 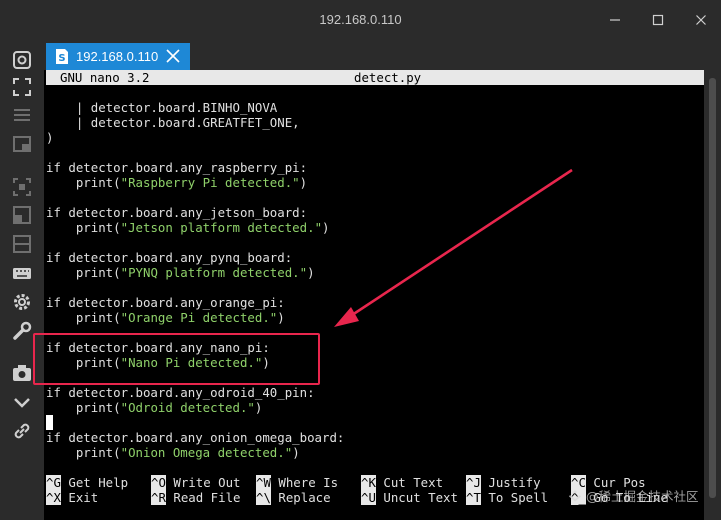 I want to click on code-string: "Raspberry Pi detected.", so click(x=210, y=182).